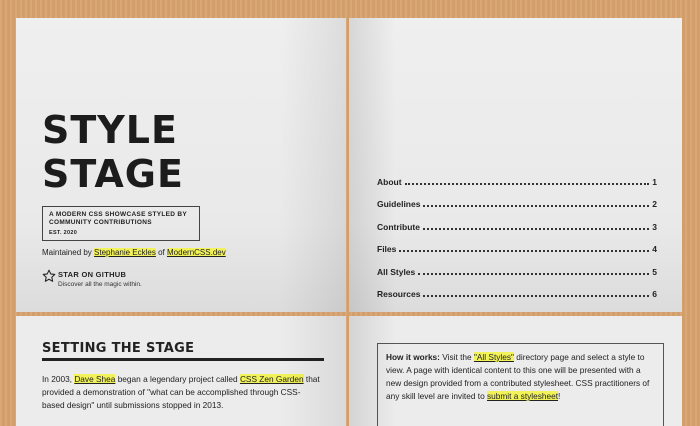  Describe the element at coordinates (49, 276) in the screenshot. I see `star-icon` at that location.